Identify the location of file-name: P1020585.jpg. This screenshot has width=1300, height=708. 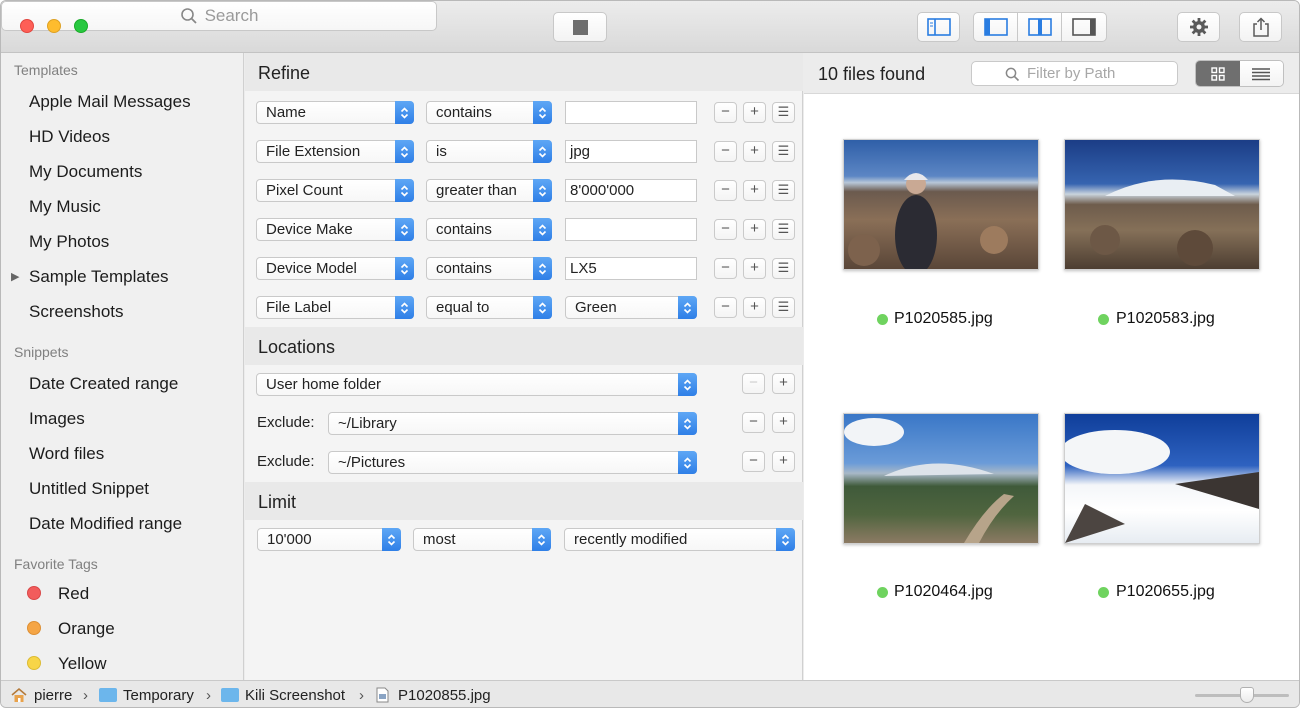
(943, 319).